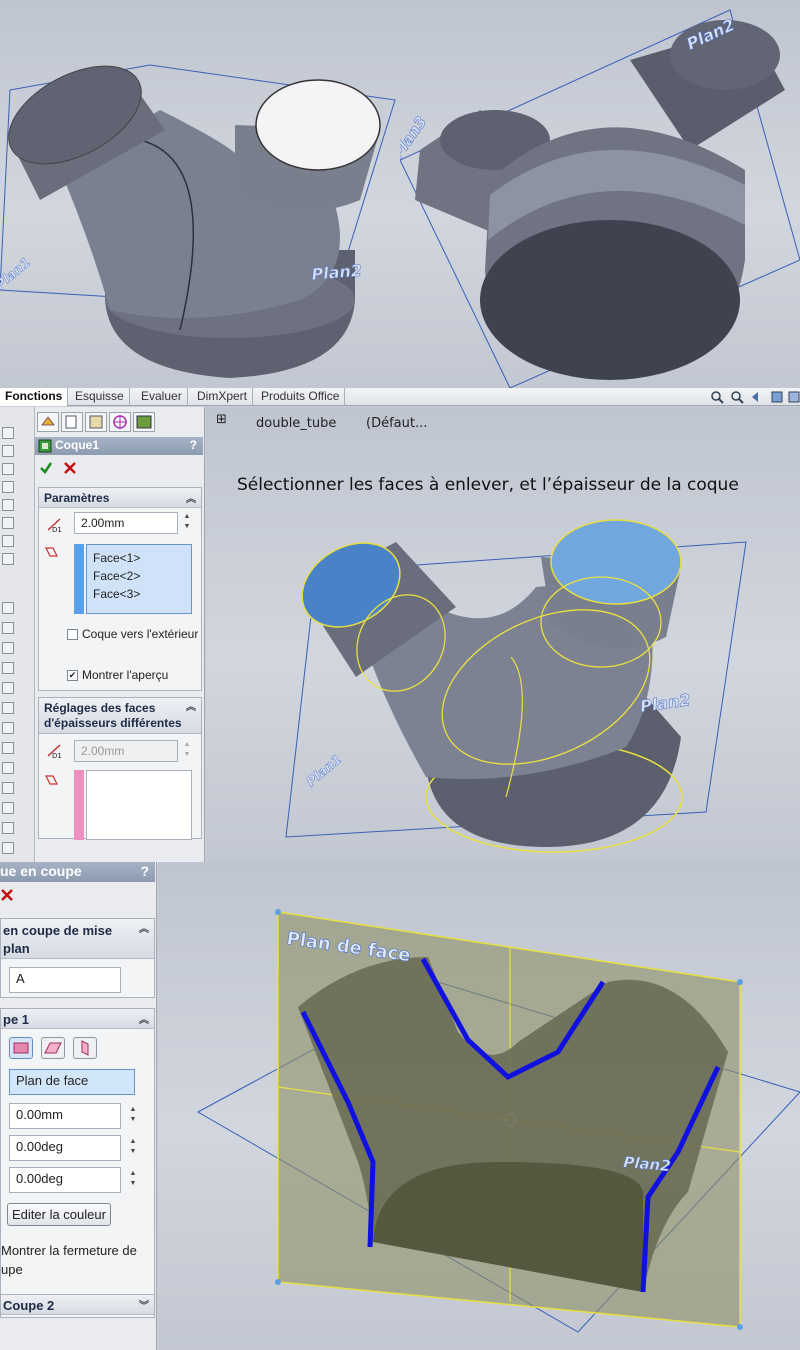 The image size is (800, 1350). I want to click on zoom-fit-icon, so click(717, 397).